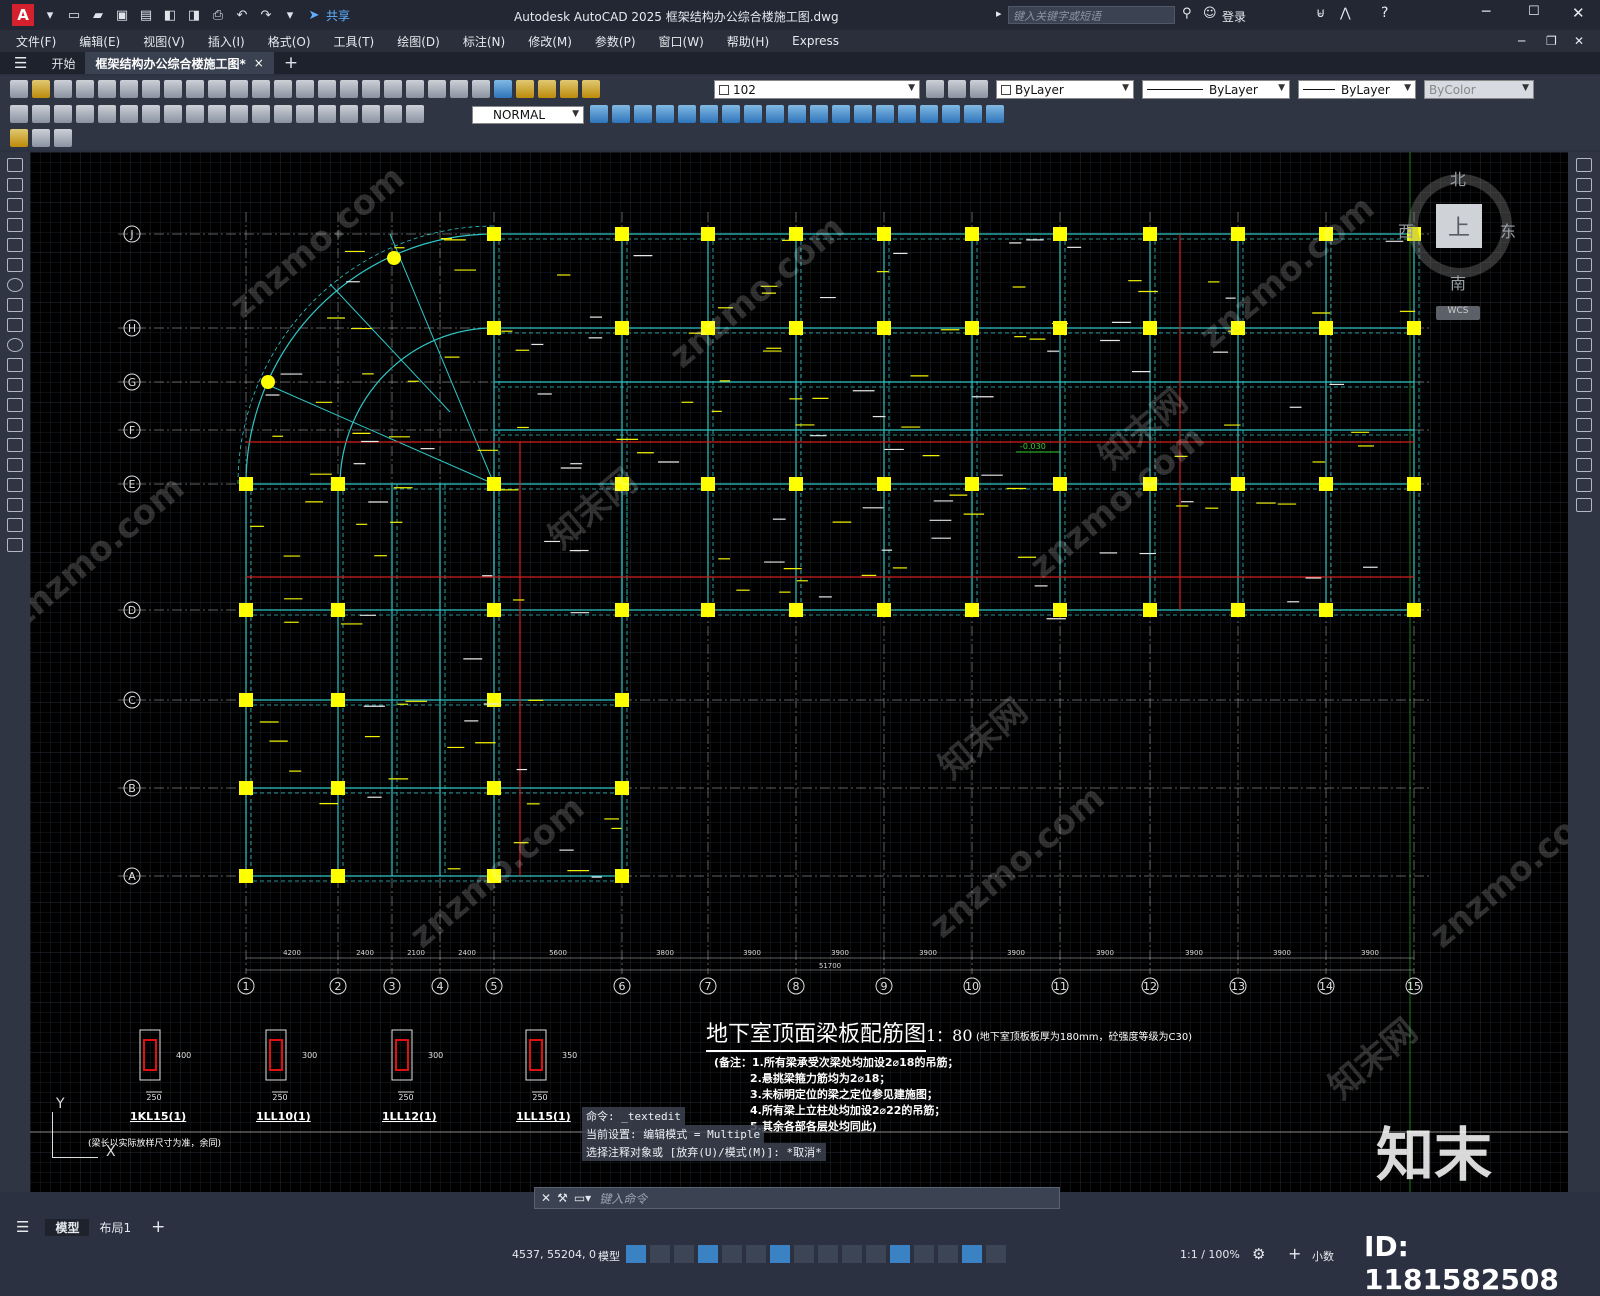  I want to click on minimize-icon: ─, so click(1486, 12).